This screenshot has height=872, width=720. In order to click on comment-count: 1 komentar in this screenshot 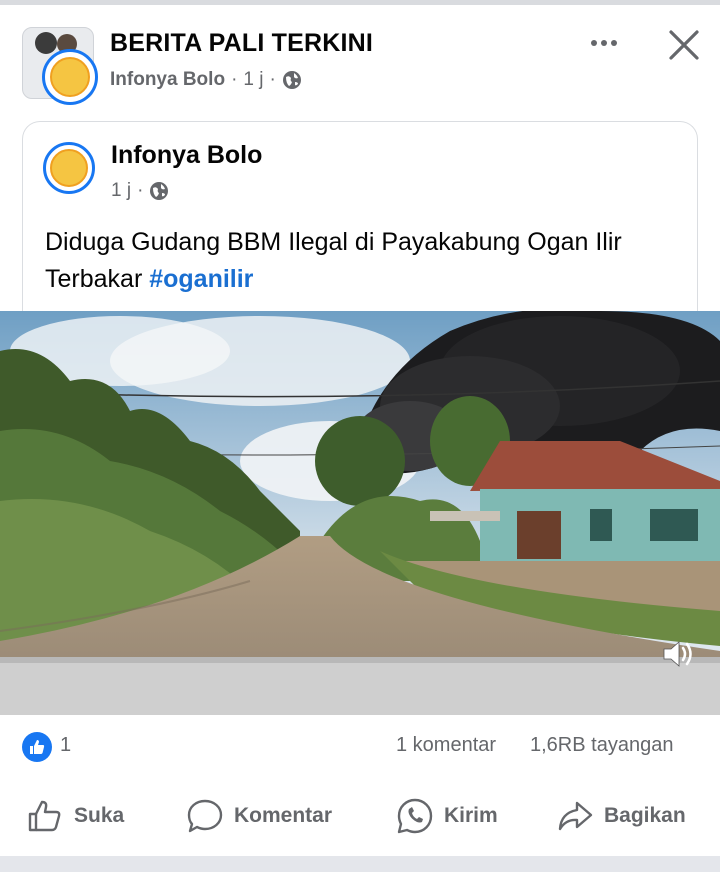, I will do `click(446, 745)`.